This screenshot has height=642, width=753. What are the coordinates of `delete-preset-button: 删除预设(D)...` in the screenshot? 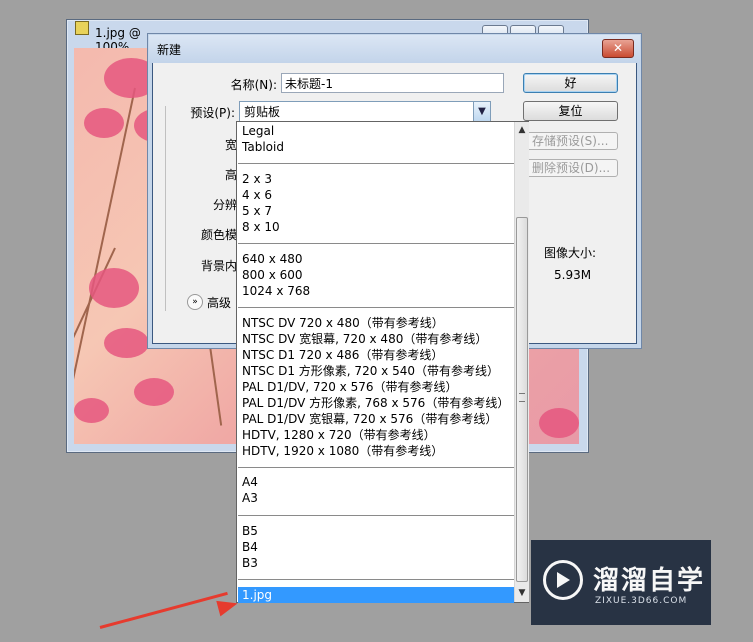 It's located at (570, 168).